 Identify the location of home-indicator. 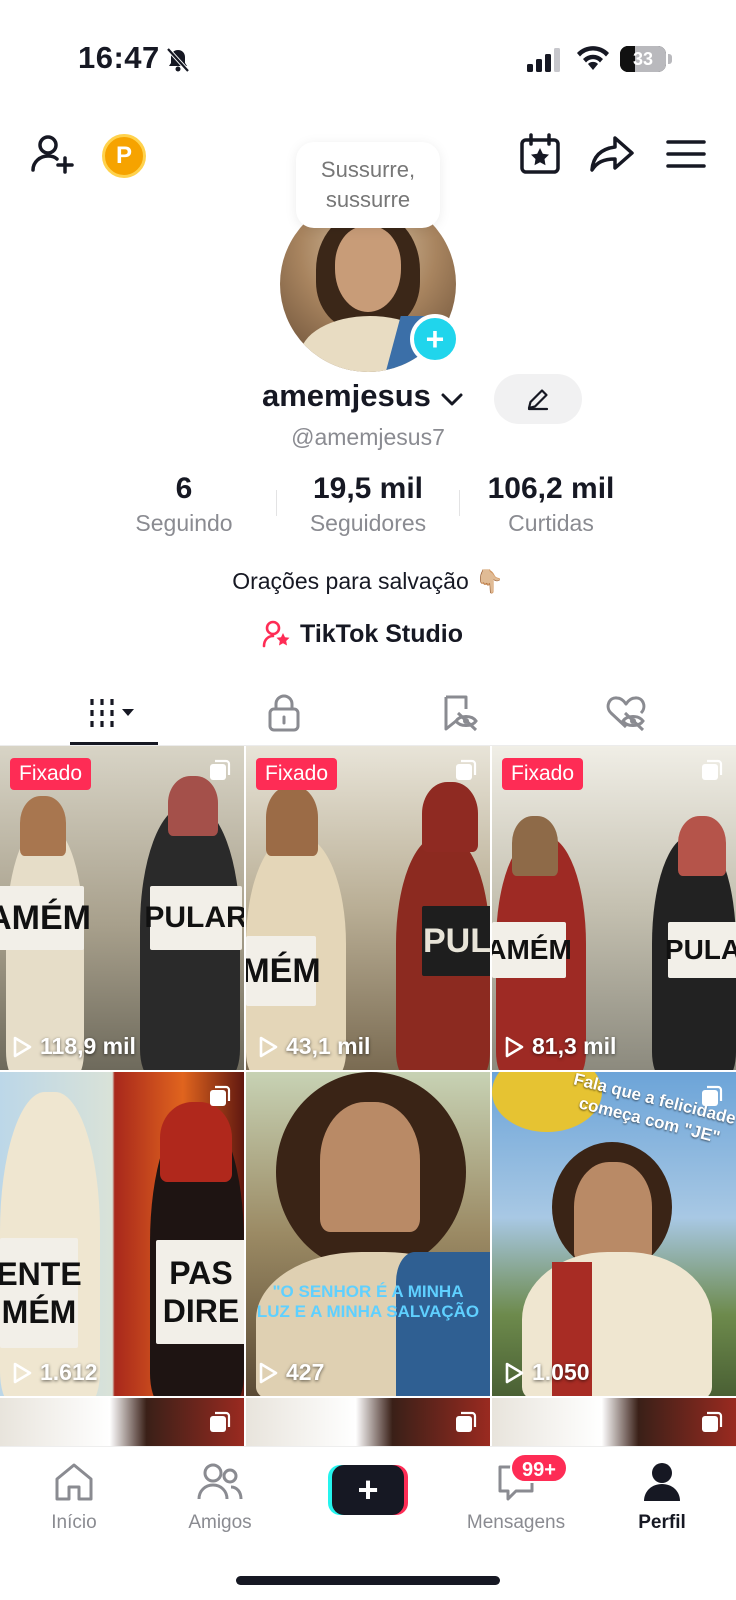
(368, 1580).